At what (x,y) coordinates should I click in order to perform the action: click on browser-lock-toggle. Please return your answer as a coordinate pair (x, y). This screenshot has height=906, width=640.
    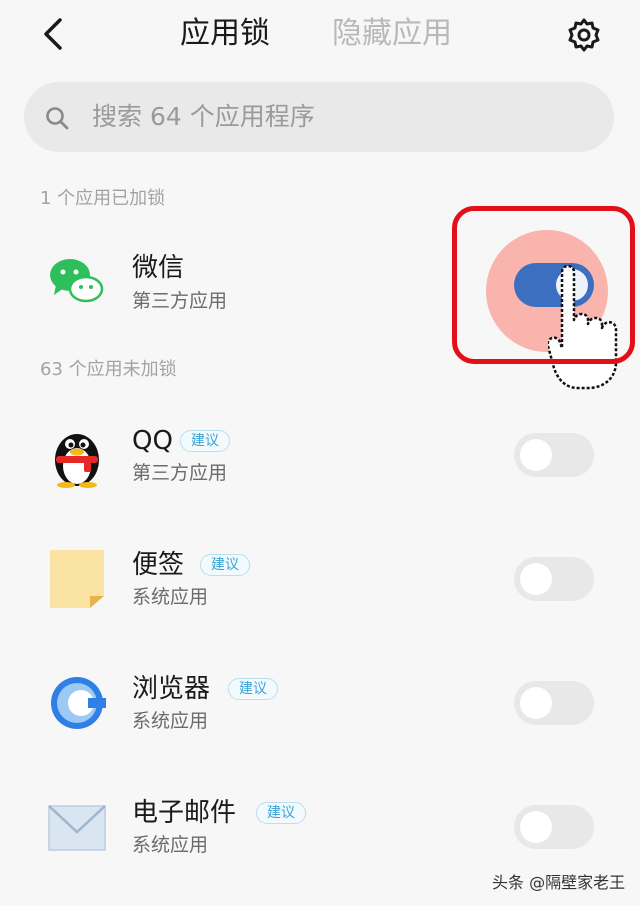
    Looking at the image, I should click on (554, 703).